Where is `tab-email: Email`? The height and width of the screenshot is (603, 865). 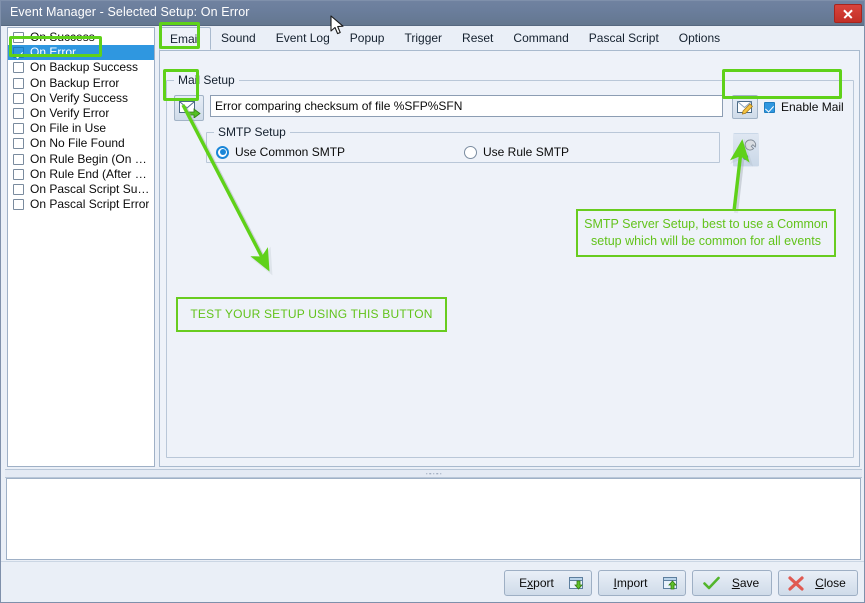
tab-email: Email is located at coordinates (185, 38).